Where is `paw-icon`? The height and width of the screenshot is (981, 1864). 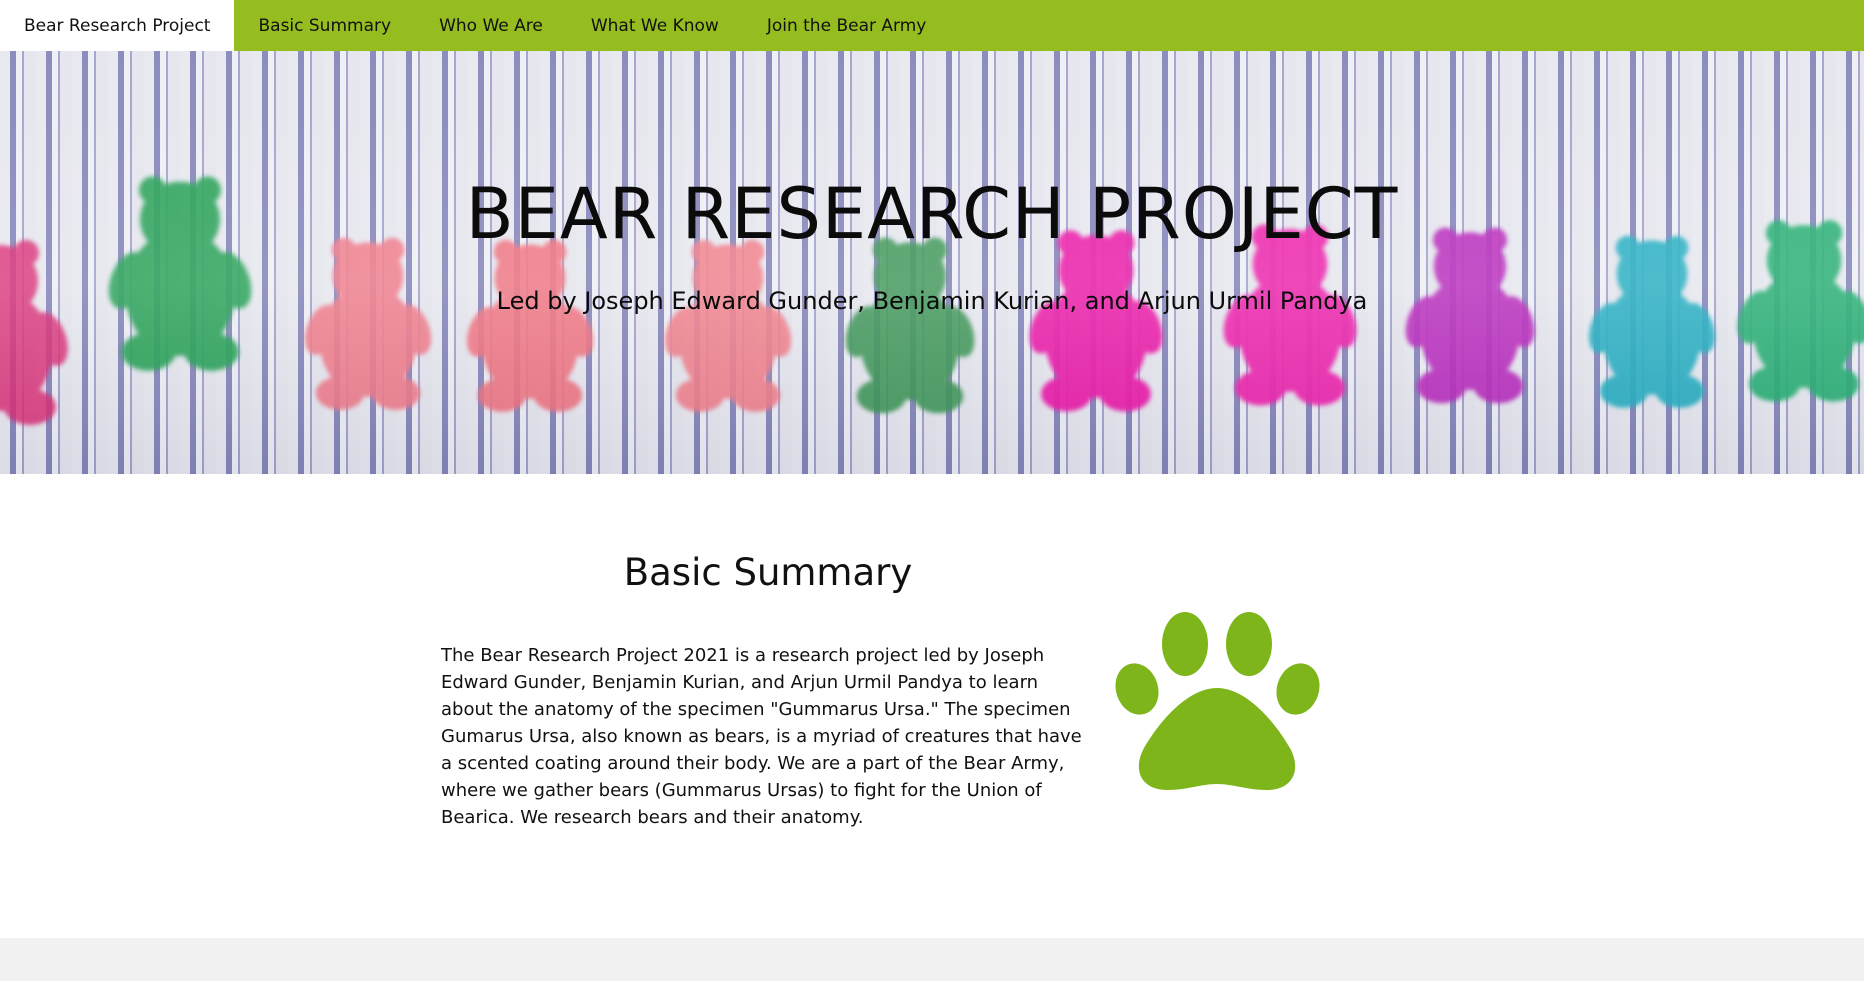
paw-icon is located at coordinates (1217, 701).